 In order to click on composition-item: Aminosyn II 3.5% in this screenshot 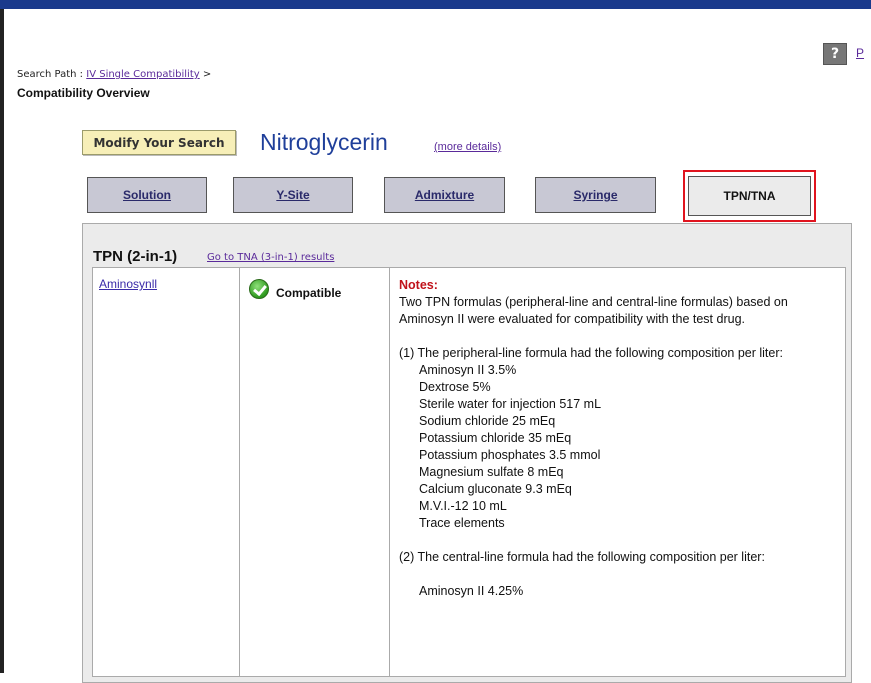, I will do `click(468, 370)`.